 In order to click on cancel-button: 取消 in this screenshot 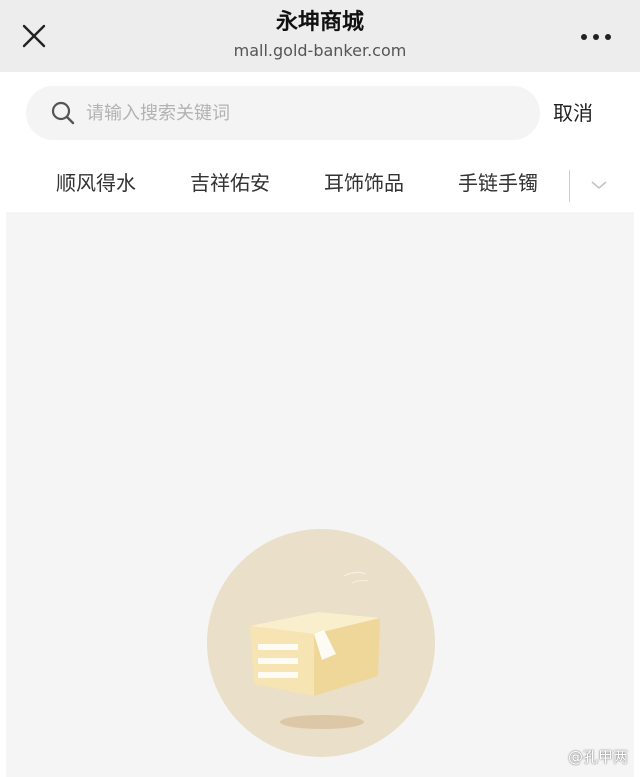, I will do `click(573, 113)`.